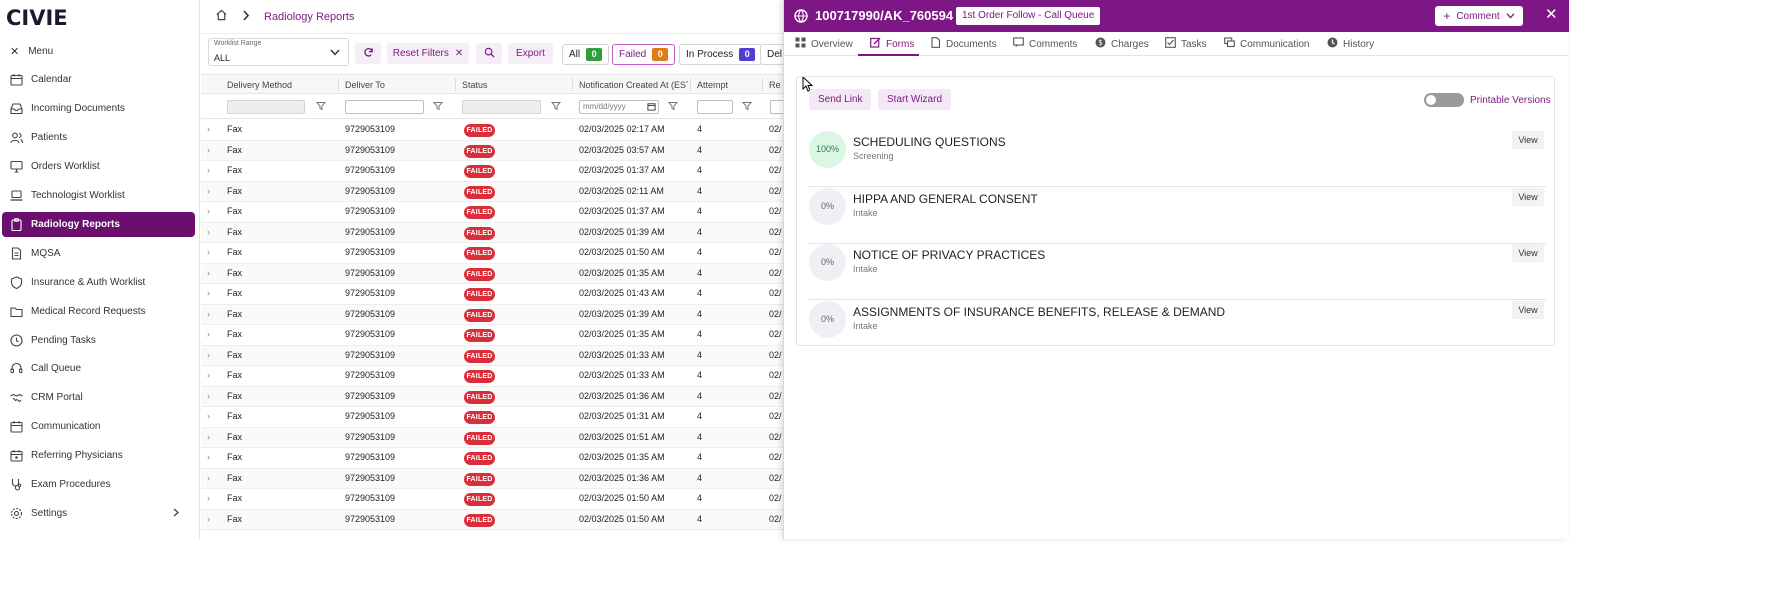  I want to click on deliver-to-filter, so click(384, 107).